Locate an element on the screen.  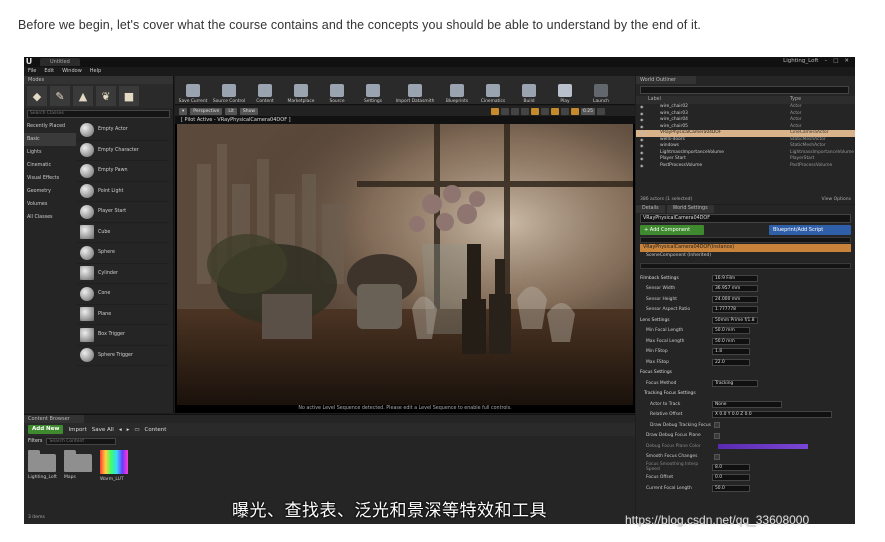
blueprints-button: Blueprints is located at coordinates (457, 90).